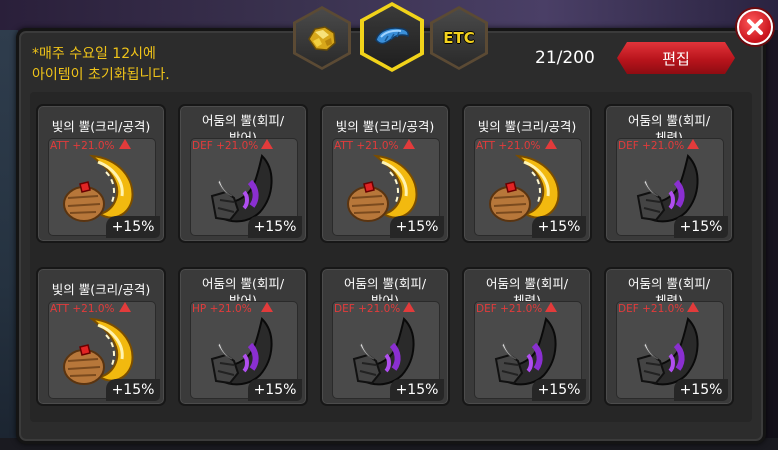  I want to click on gold-ore-icon, so click(322, 38).